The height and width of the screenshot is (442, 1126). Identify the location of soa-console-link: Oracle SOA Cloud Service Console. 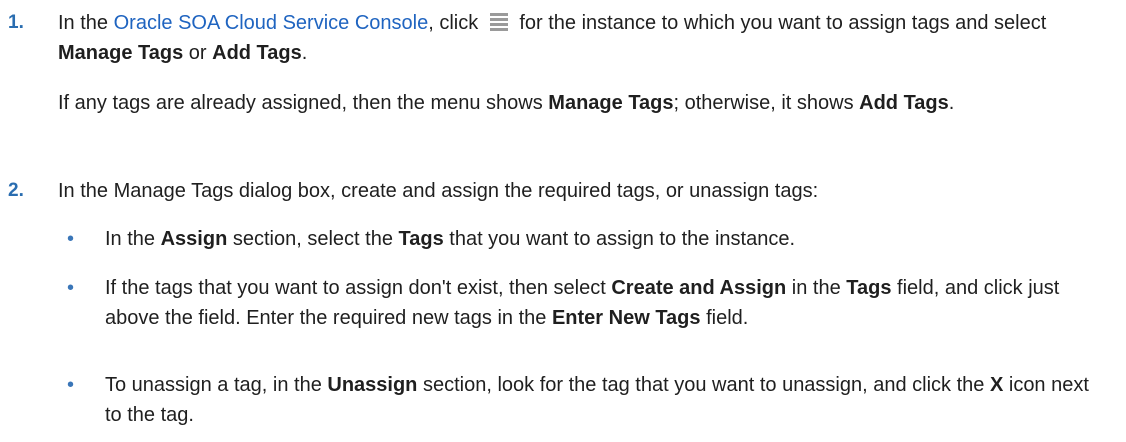
(271, 23).